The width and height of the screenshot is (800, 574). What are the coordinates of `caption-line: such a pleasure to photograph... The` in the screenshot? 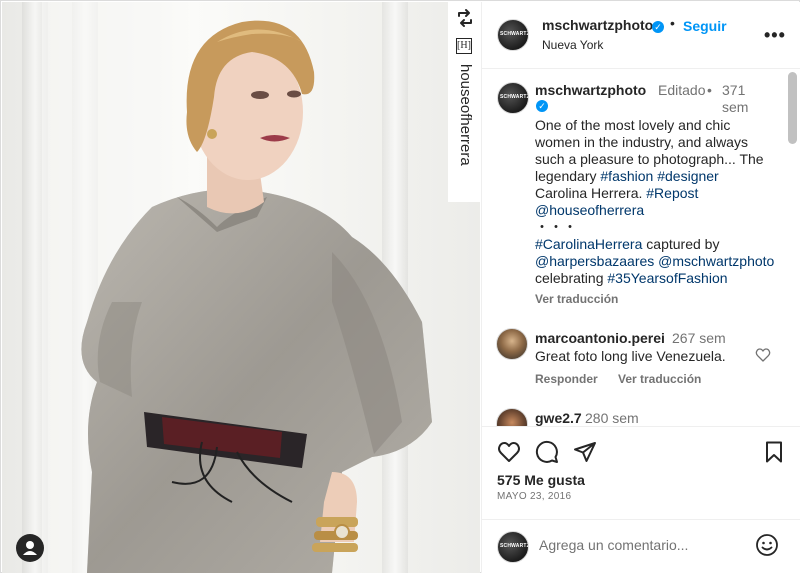 It's located at (655, 159).